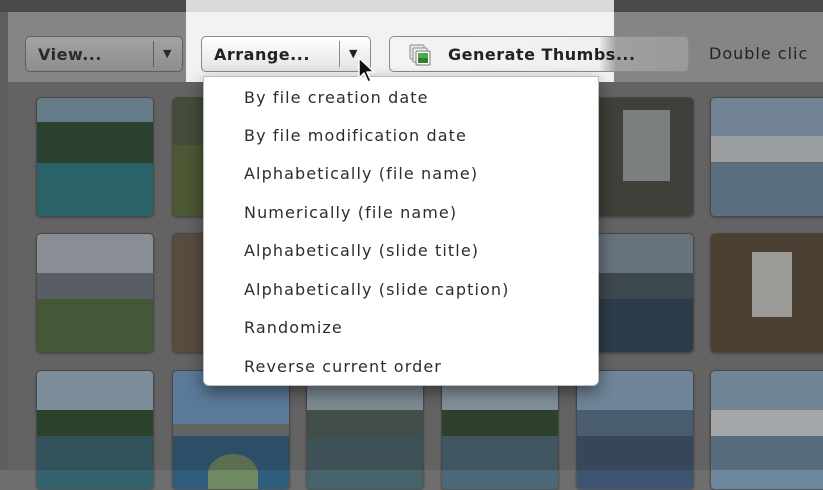 This screenshot has height=490, width=823. What do you see at coordinates (367, 71) in the screenshot?
I see `mouse-pointer-icon` at bounding box center [367, 71].